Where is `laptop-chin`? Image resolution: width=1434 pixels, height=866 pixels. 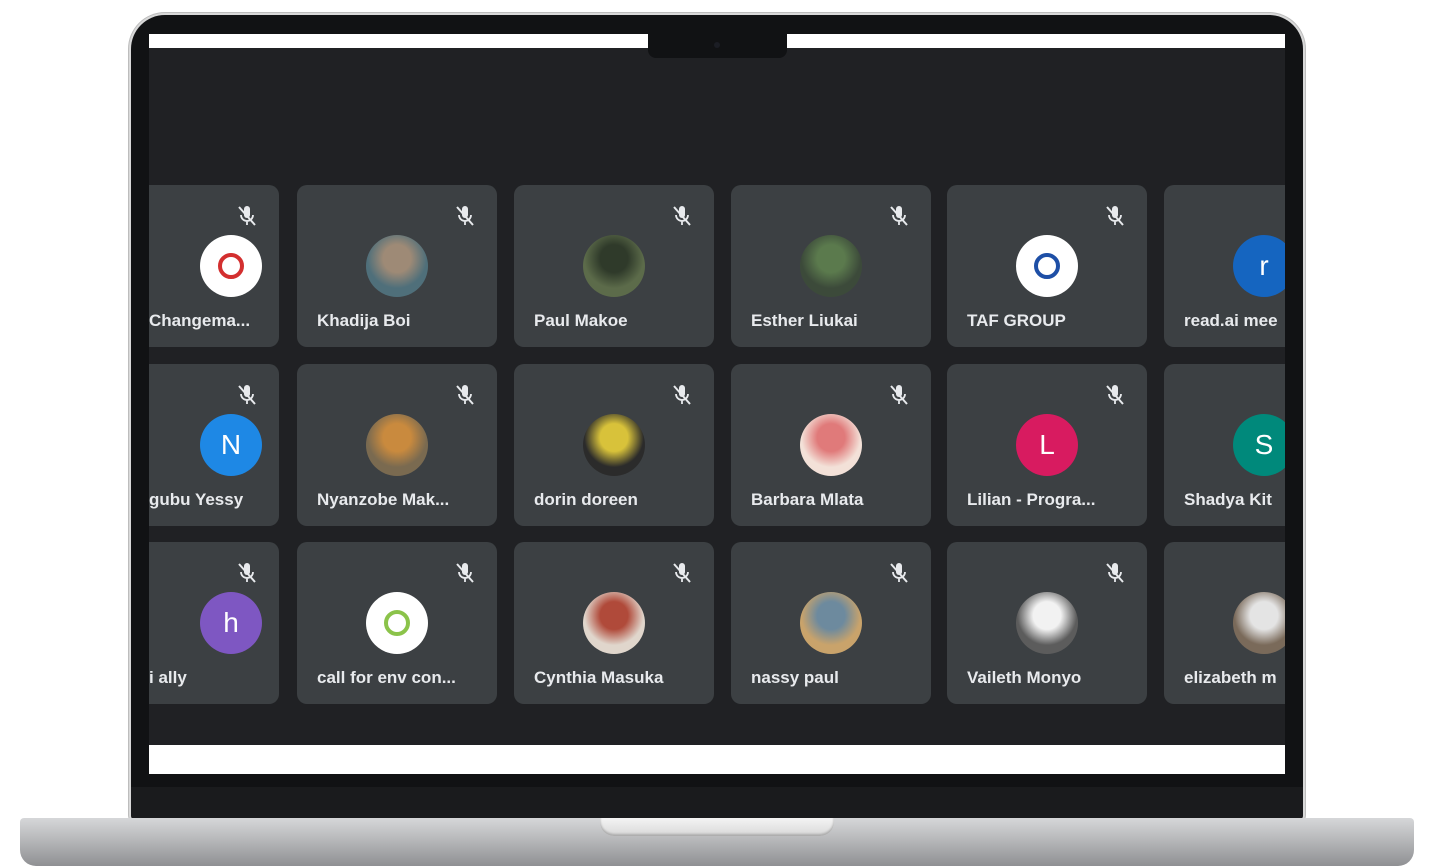 laptop-chin is located at coordinates (717, 804).